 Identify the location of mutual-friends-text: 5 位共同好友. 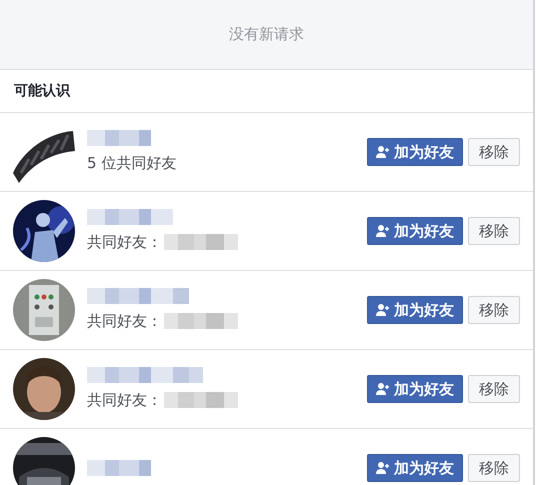
(131, 163).